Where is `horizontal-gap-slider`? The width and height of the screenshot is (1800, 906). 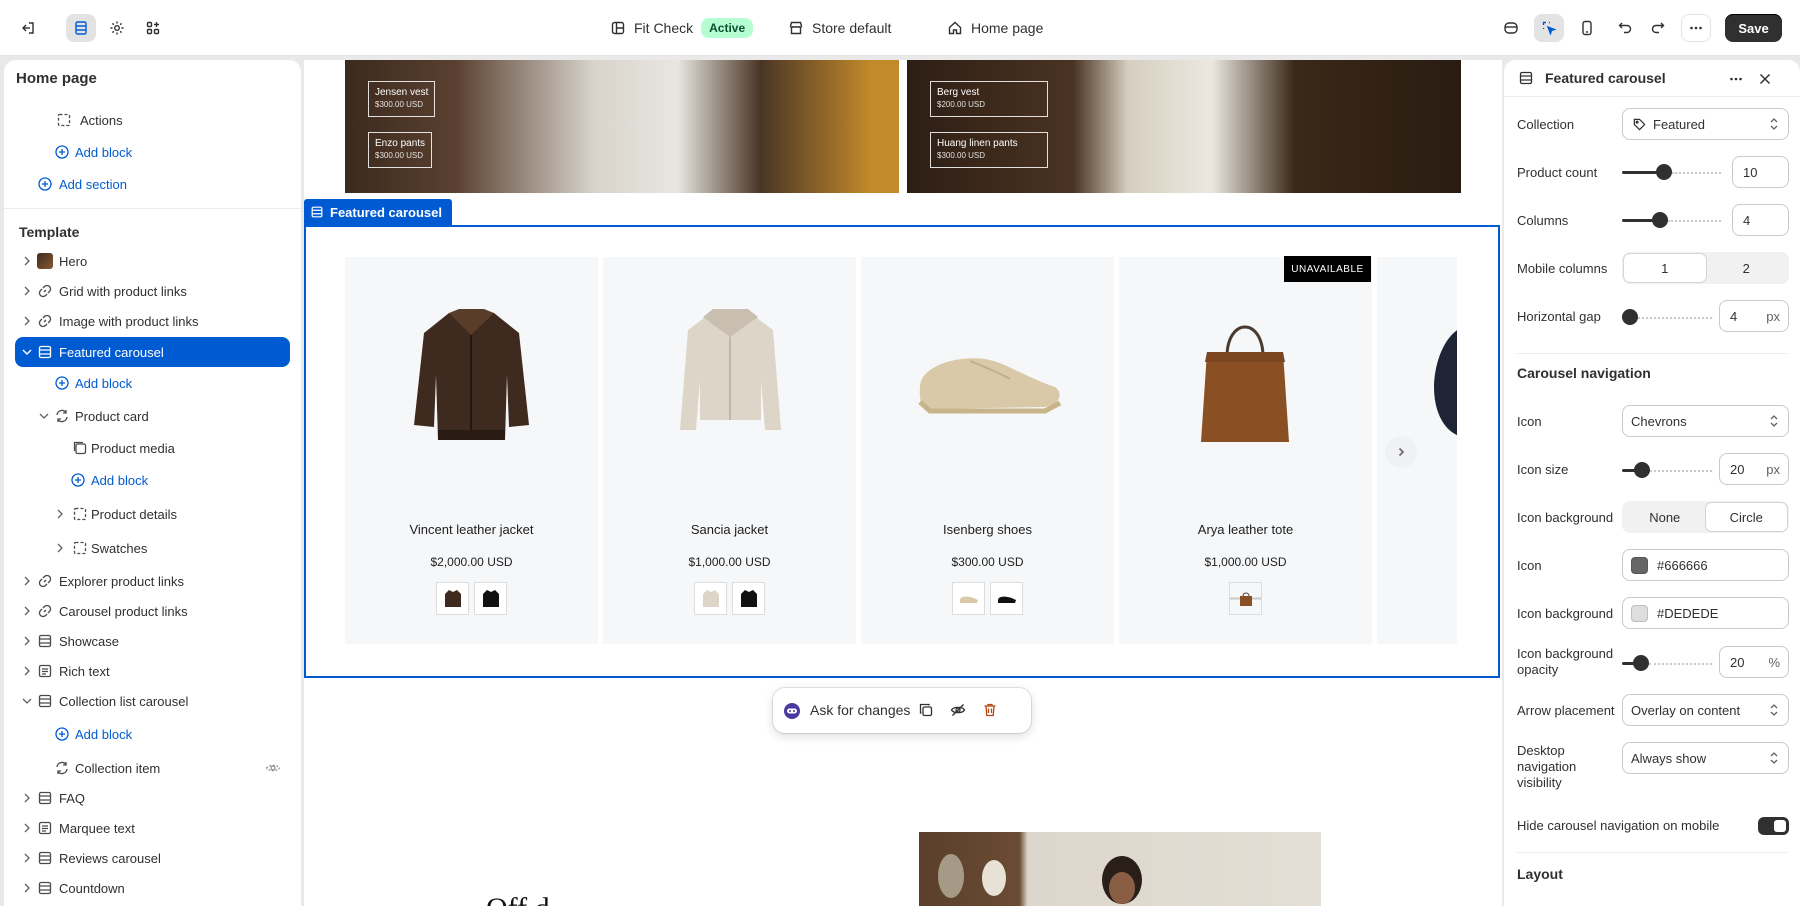
horizontal-gap-slider is located at coordinates (1667, 317).